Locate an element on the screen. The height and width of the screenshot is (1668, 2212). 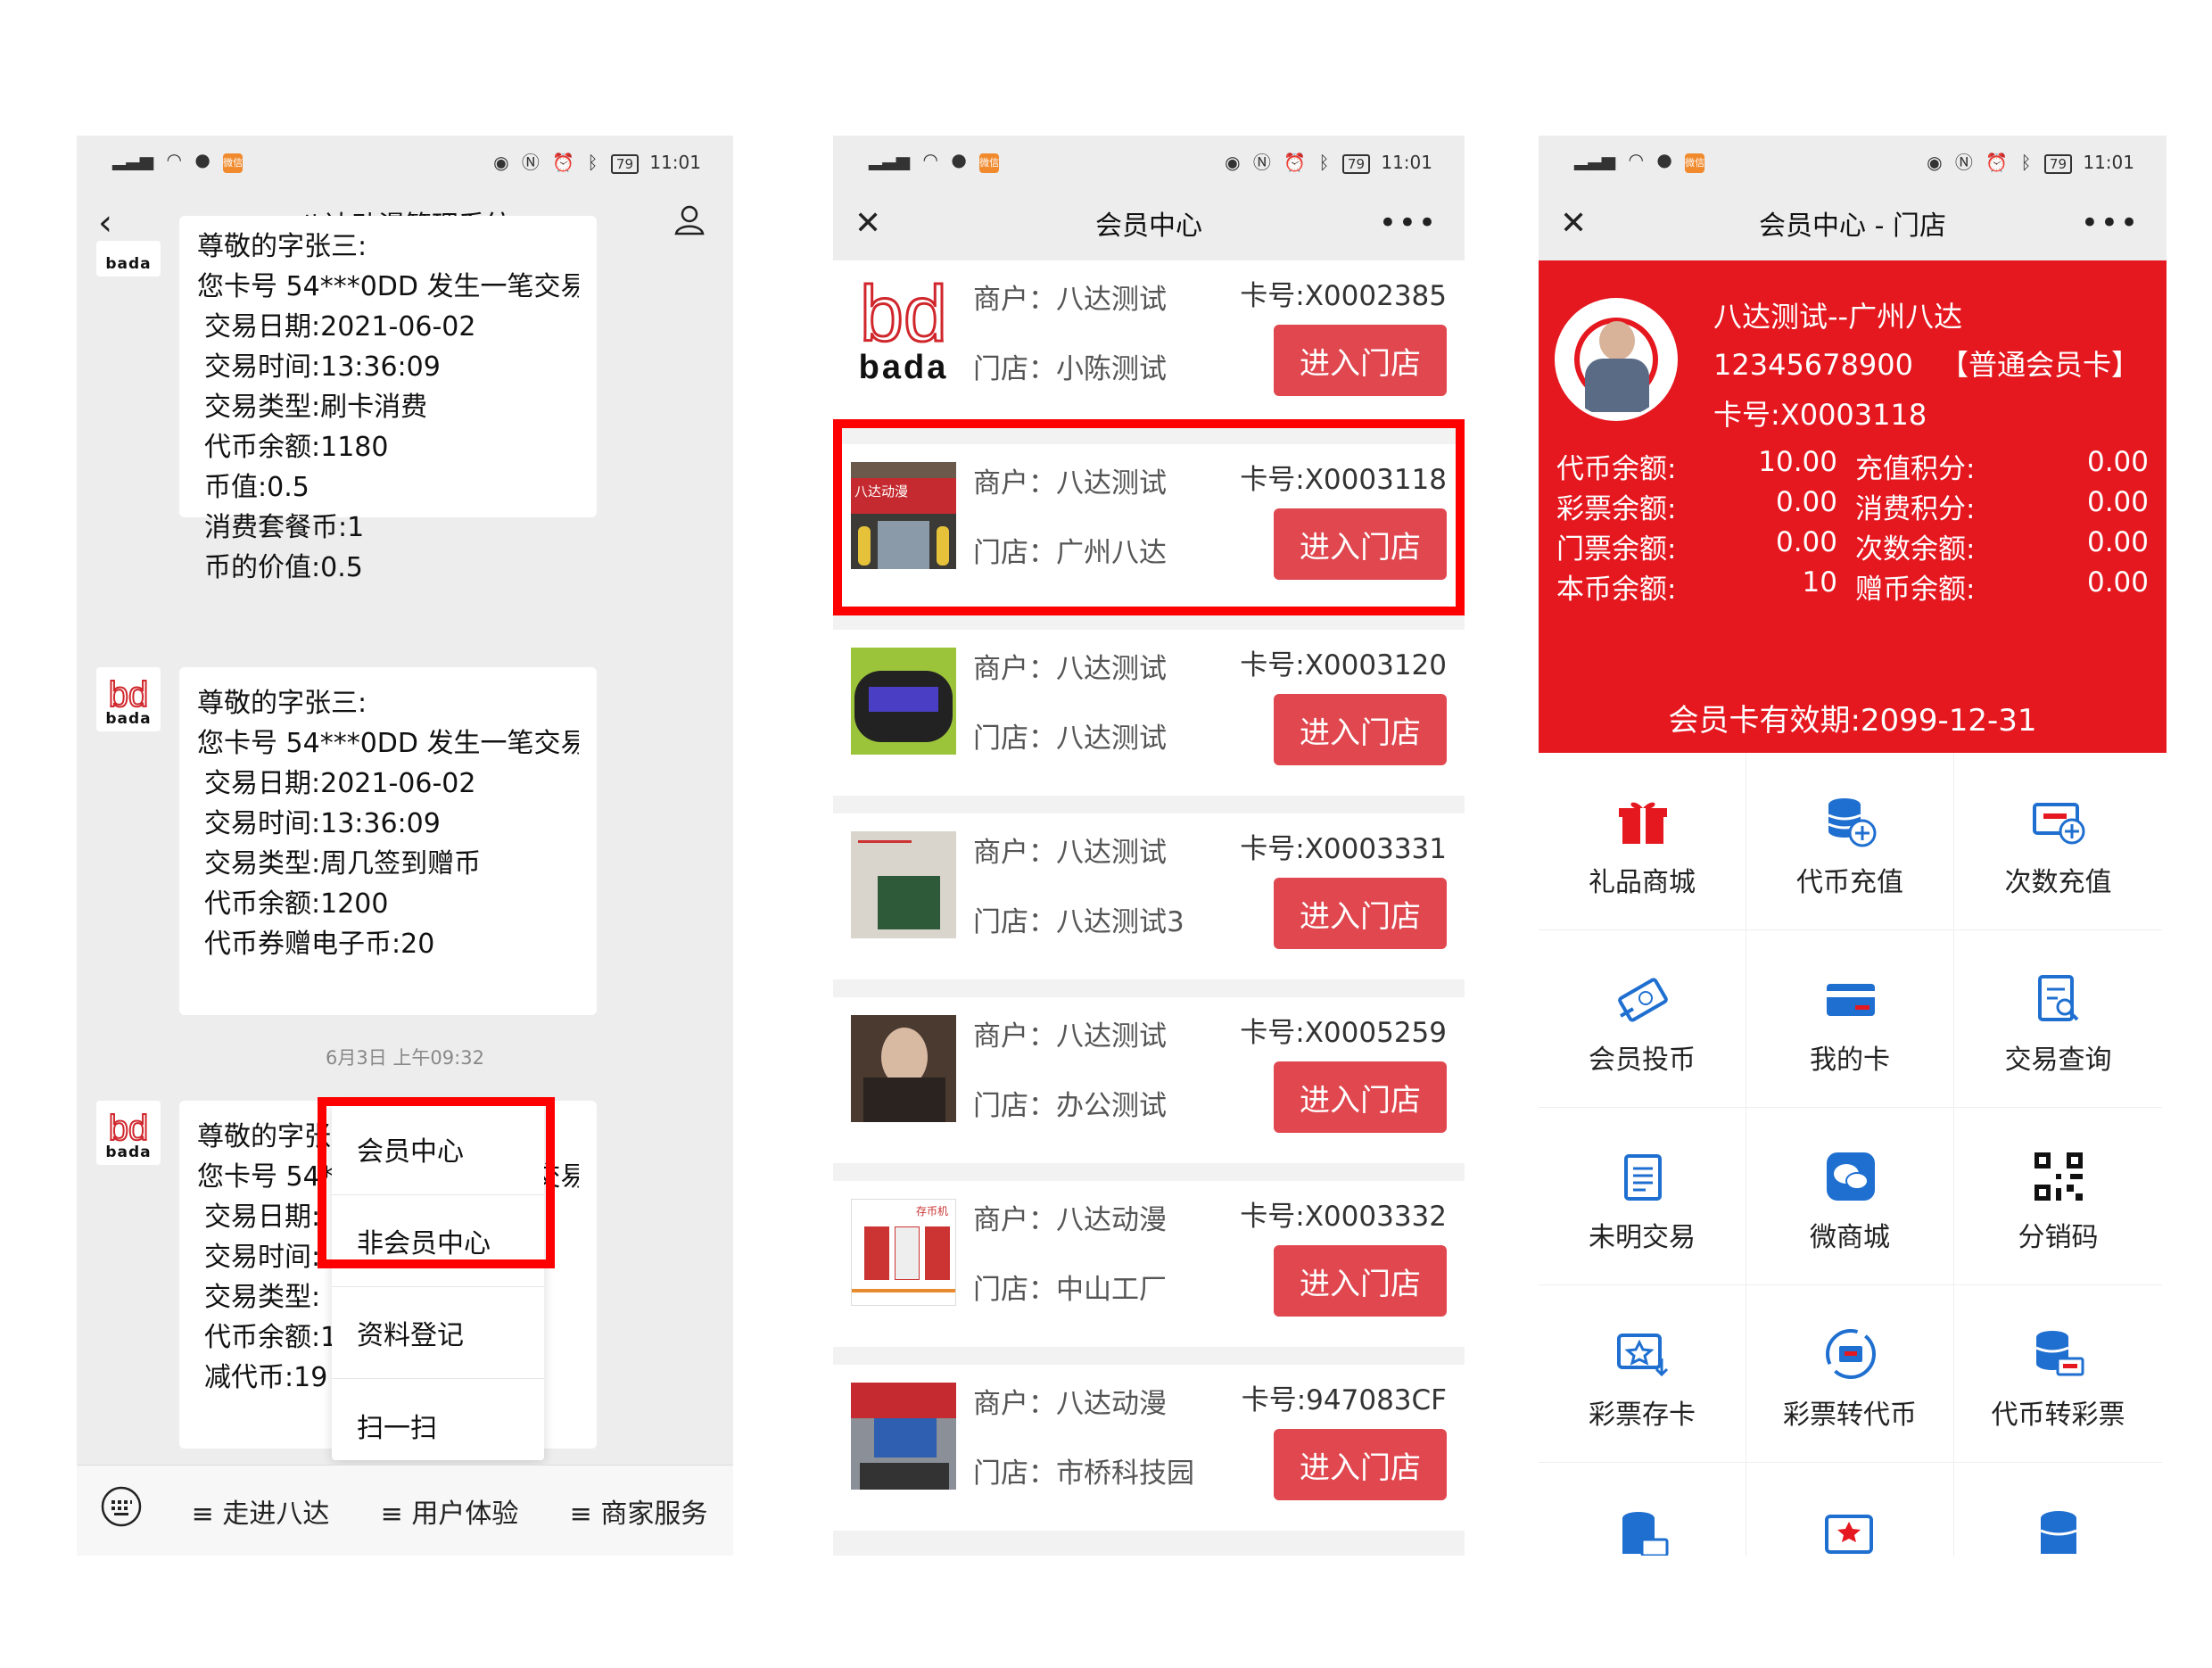
grid-item-member-coin: 会员投币 is located at coordinates (1643, 1019).